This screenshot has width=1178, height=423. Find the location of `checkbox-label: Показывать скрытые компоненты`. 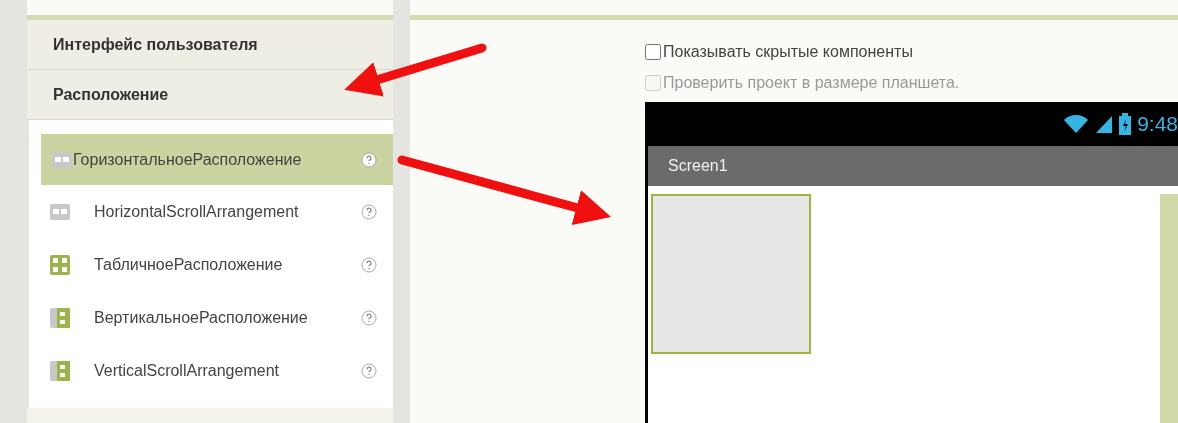

checkbox-label: Показывать скрытые компоненты is located at coordinates (788, 51).